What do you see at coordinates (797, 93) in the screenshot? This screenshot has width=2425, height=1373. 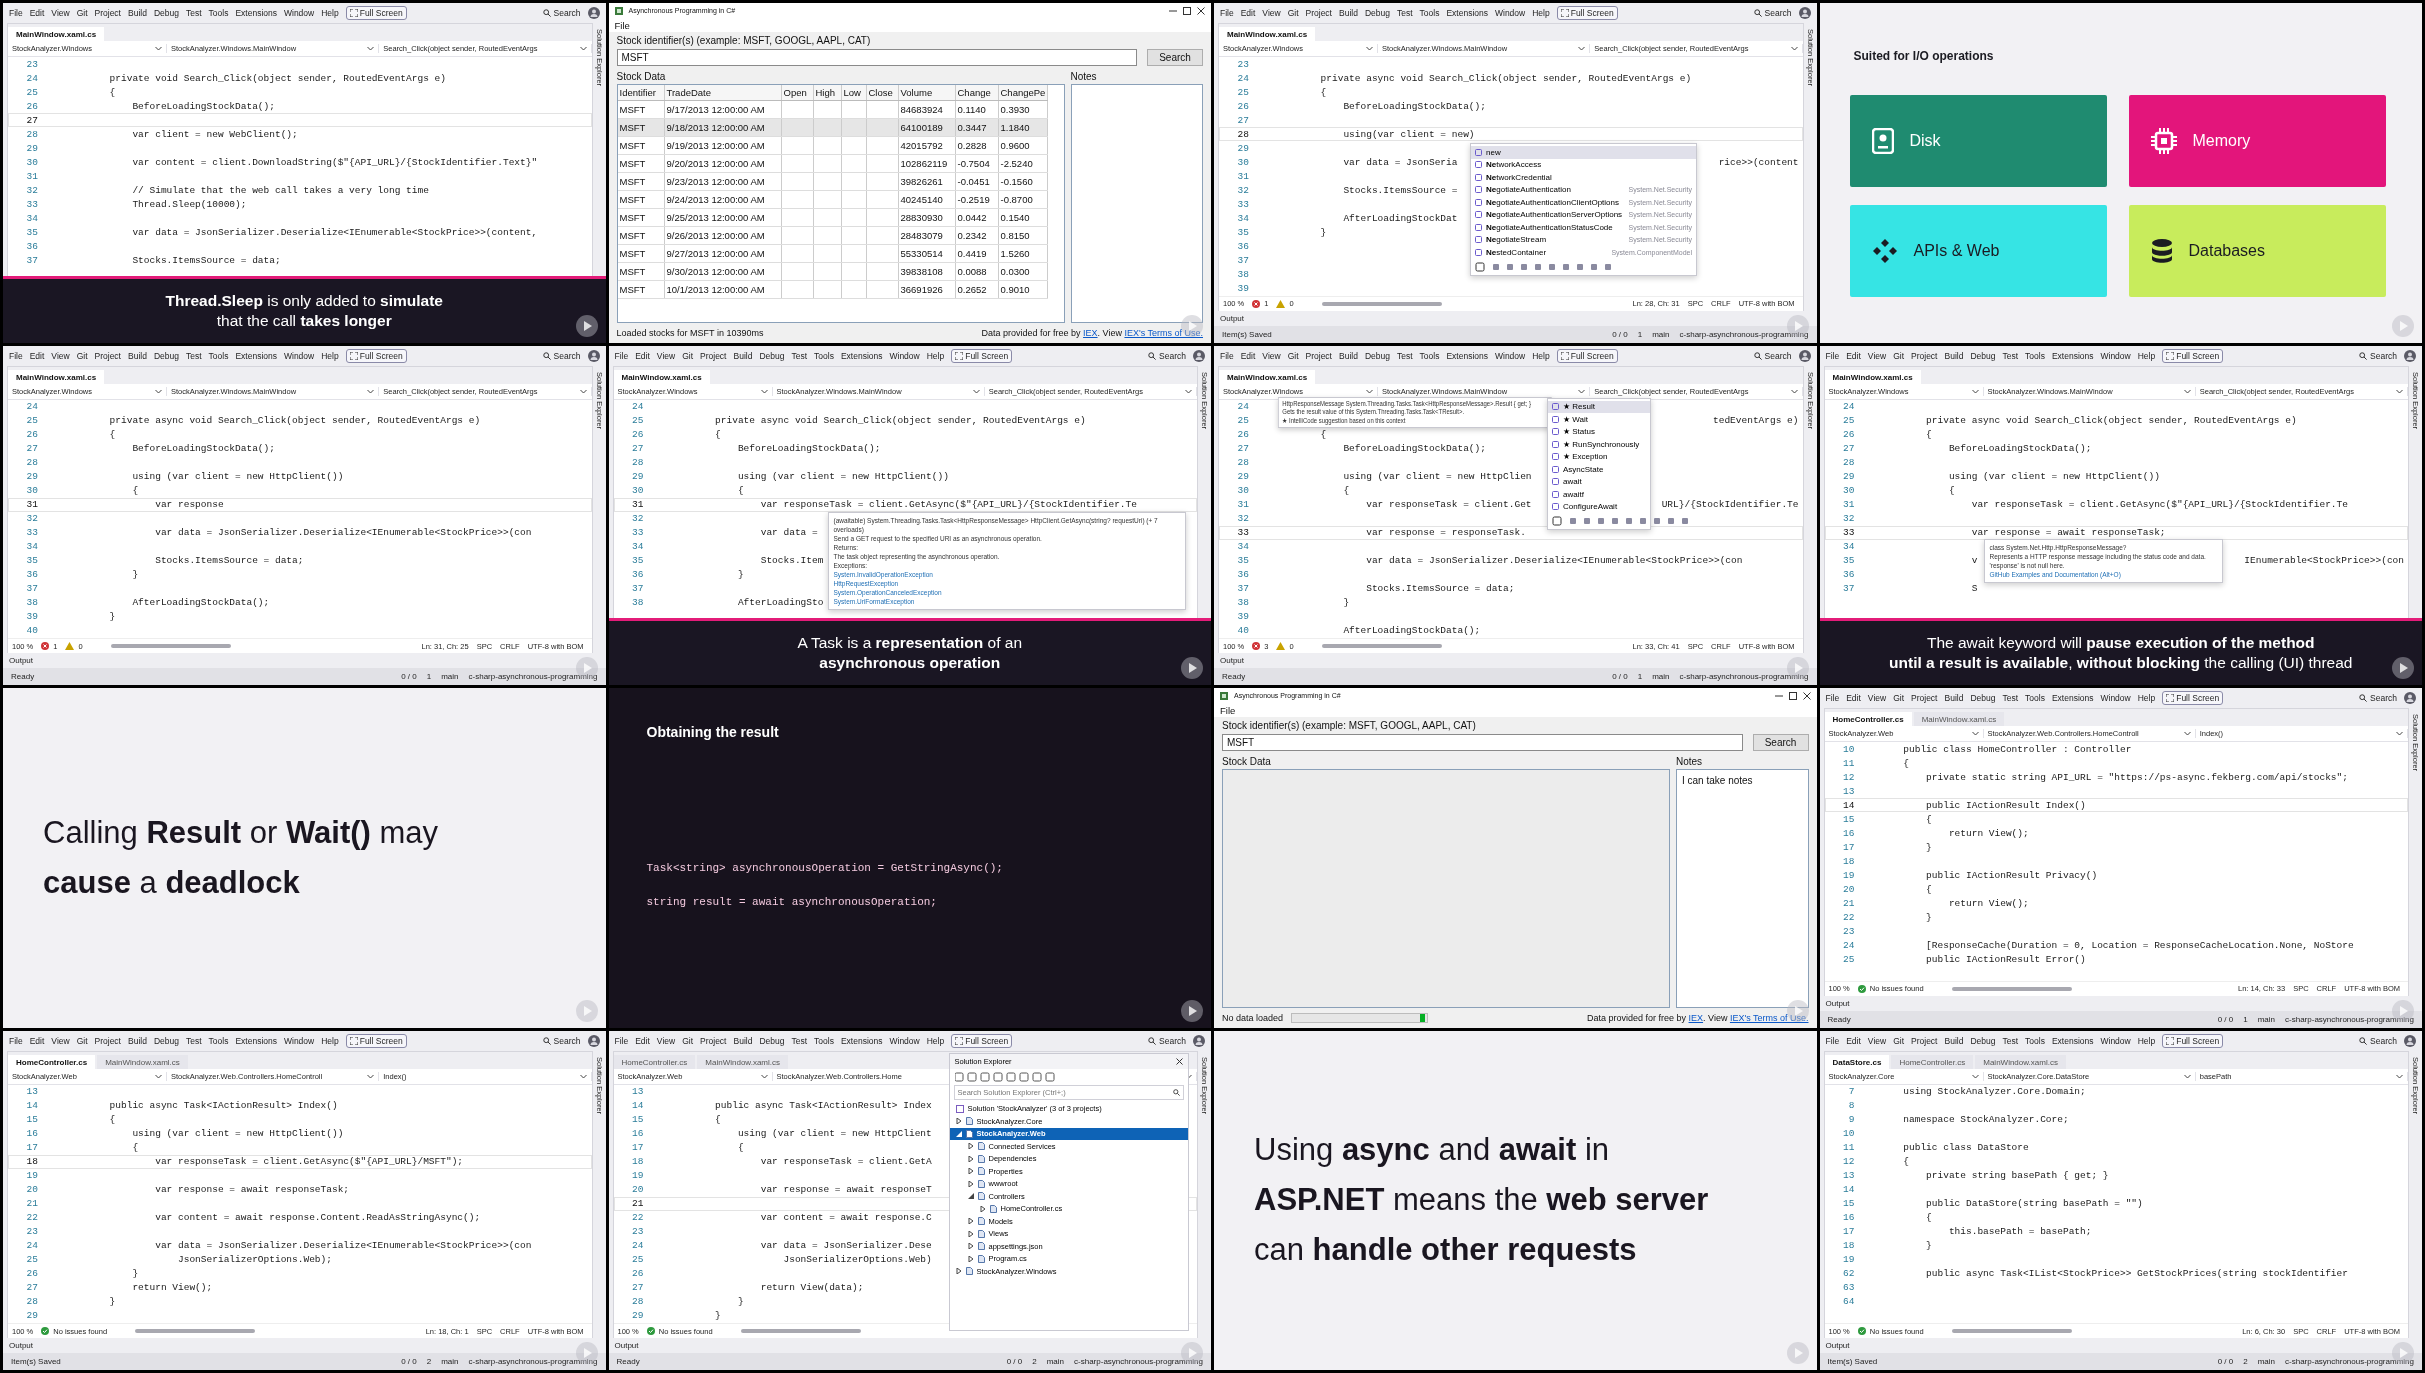 I see `column-header: Open` at bounding box center [797, 93].